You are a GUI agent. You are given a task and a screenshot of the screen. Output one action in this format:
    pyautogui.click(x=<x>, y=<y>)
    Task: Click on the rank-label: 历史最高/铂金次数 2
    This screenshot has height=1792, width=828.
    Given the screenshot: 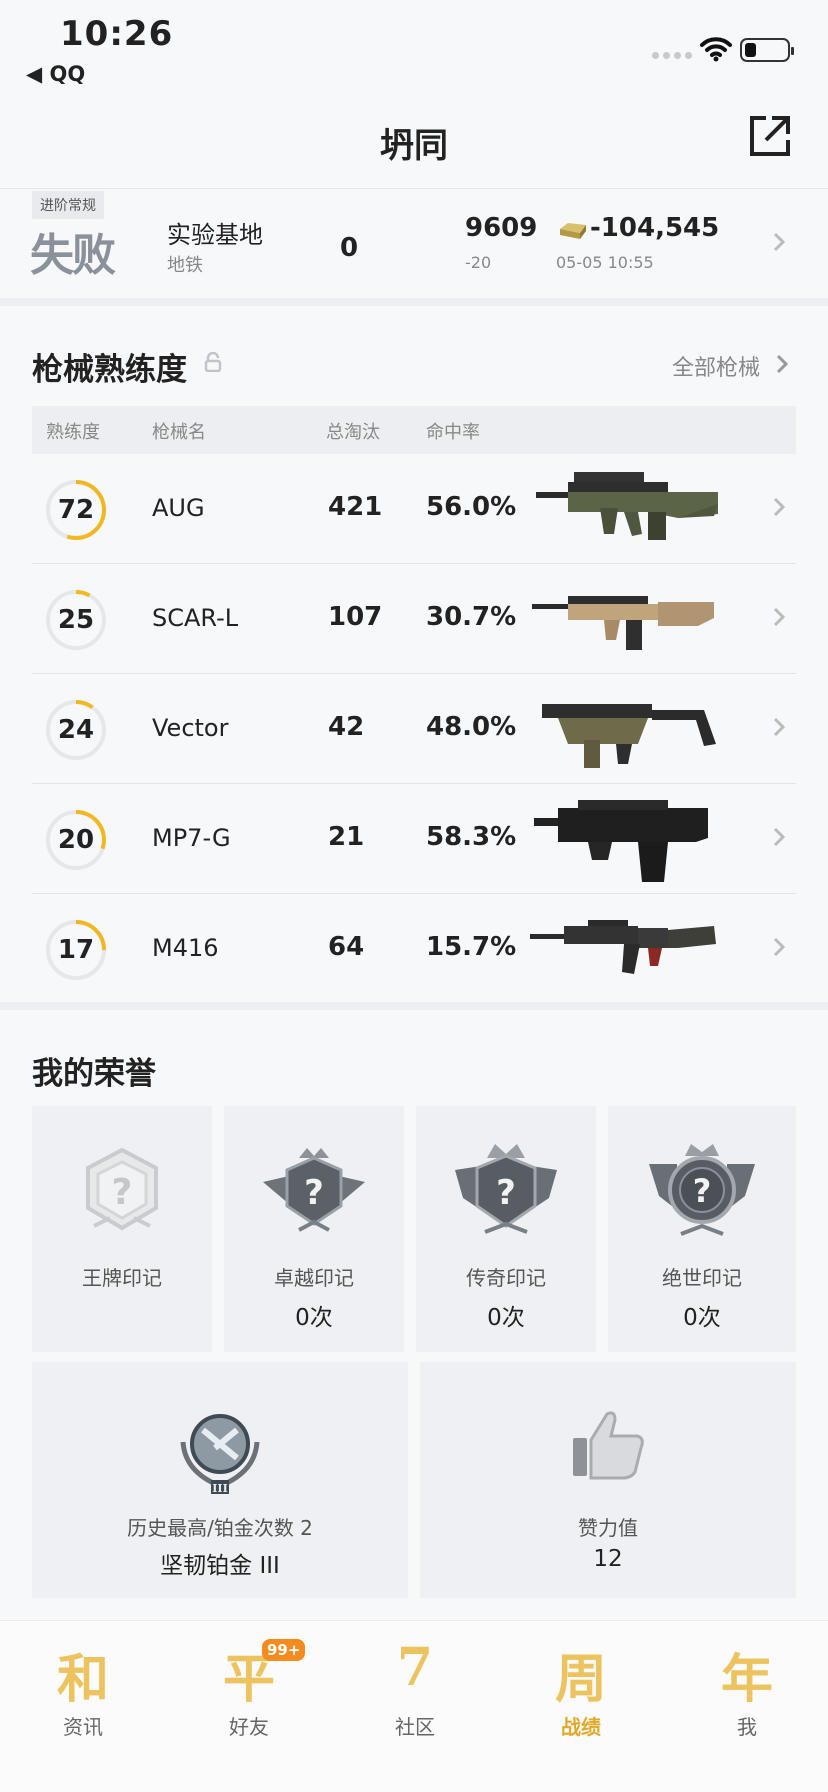 What is the action you would take?
    pyautogui.click(x=220, y=1528)
    